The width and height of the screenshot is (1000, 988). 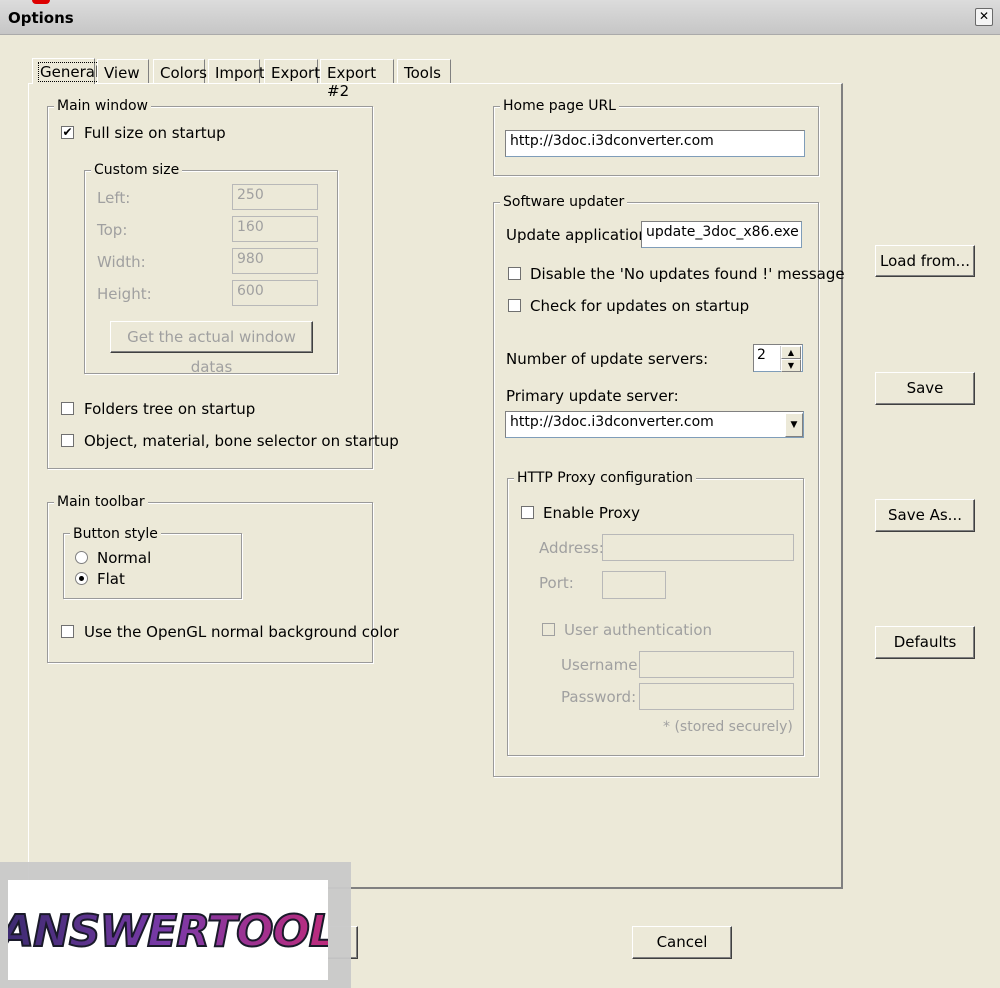 What do you see at coordinates (500, 17) in the screenshot?
I see `title-bar: Options ✕` at bounding box center [500, 17].